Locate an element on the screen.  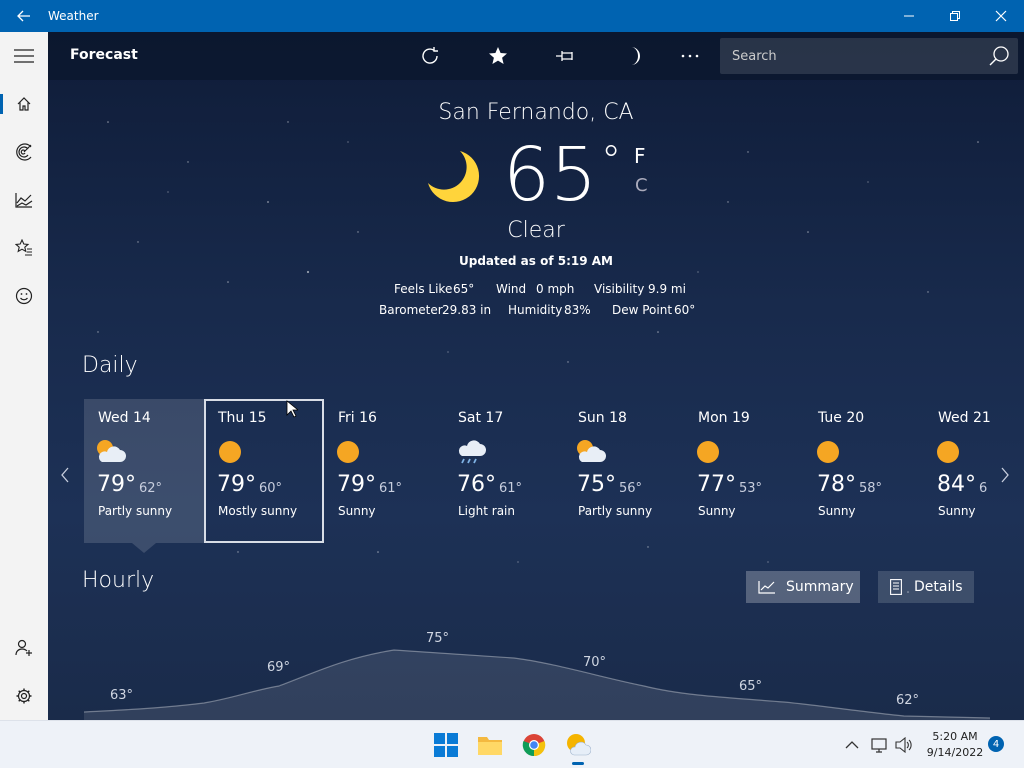
file-explorer-button is located at coordinates (490, 745).